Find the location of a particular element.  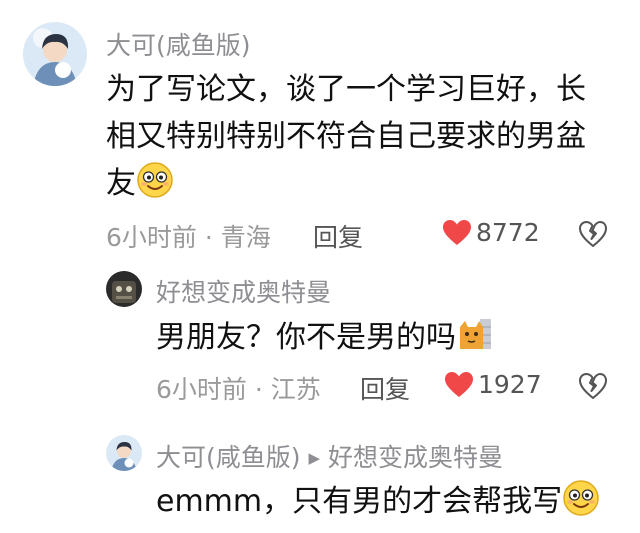

like-button: 8772 is located at coordinates (491, 232).